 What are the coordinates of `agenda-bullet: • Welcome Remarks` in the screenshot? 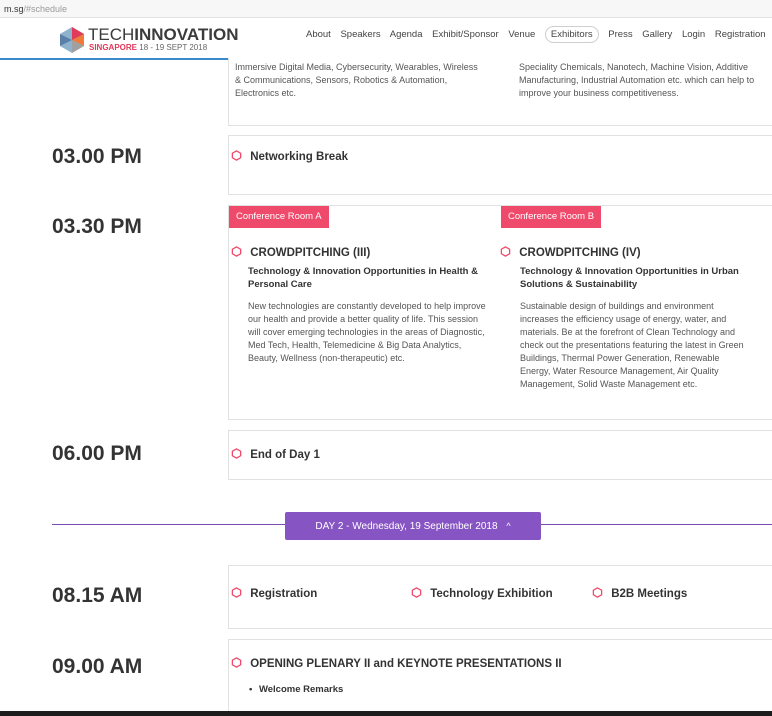 It's located at (296, 689).